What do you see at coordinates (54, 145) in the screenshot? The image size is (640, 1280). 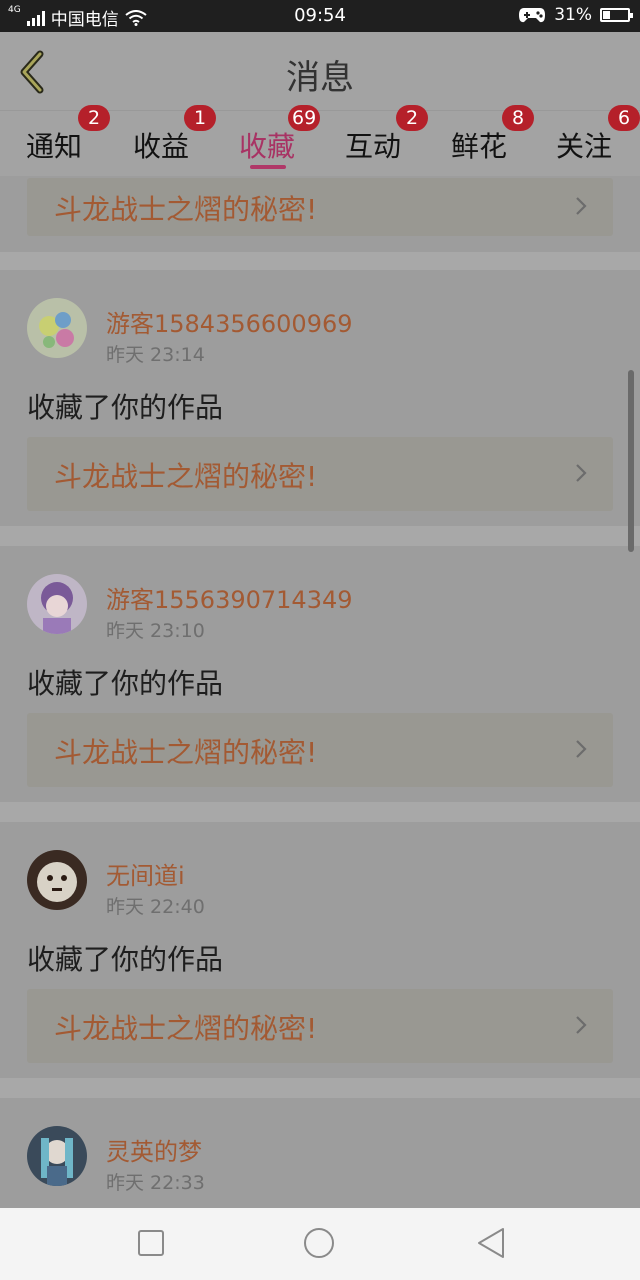 I see `tab-notifications: 通知` at bounding box center [54, 145].